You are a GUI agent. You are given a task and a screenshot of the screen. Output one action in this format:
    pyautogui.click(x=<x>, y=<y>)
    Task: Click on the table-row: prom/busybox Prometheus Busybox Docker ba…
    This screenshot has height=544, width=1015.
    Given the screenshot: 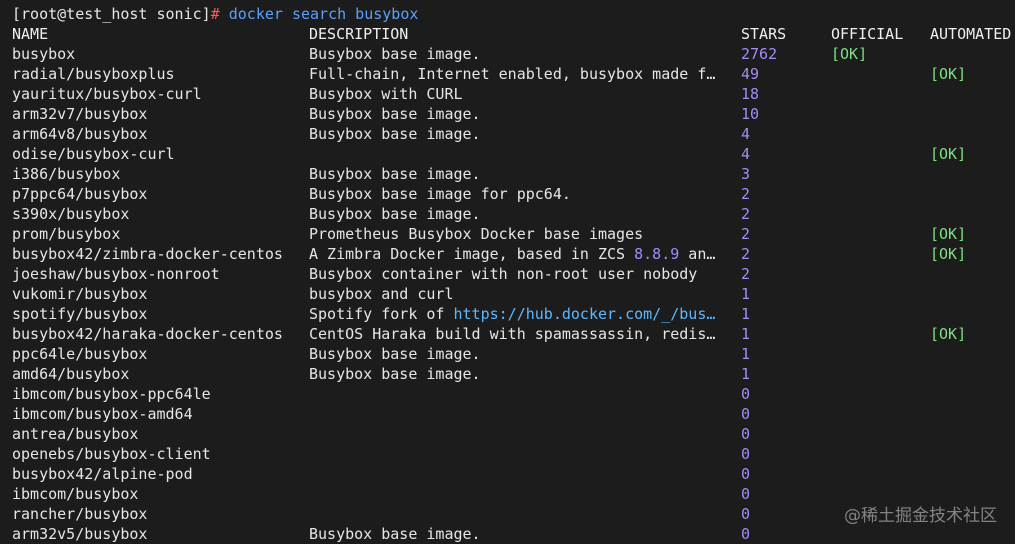 What is the action you would take?
    pyautogui.click(x=507, y=234)
    